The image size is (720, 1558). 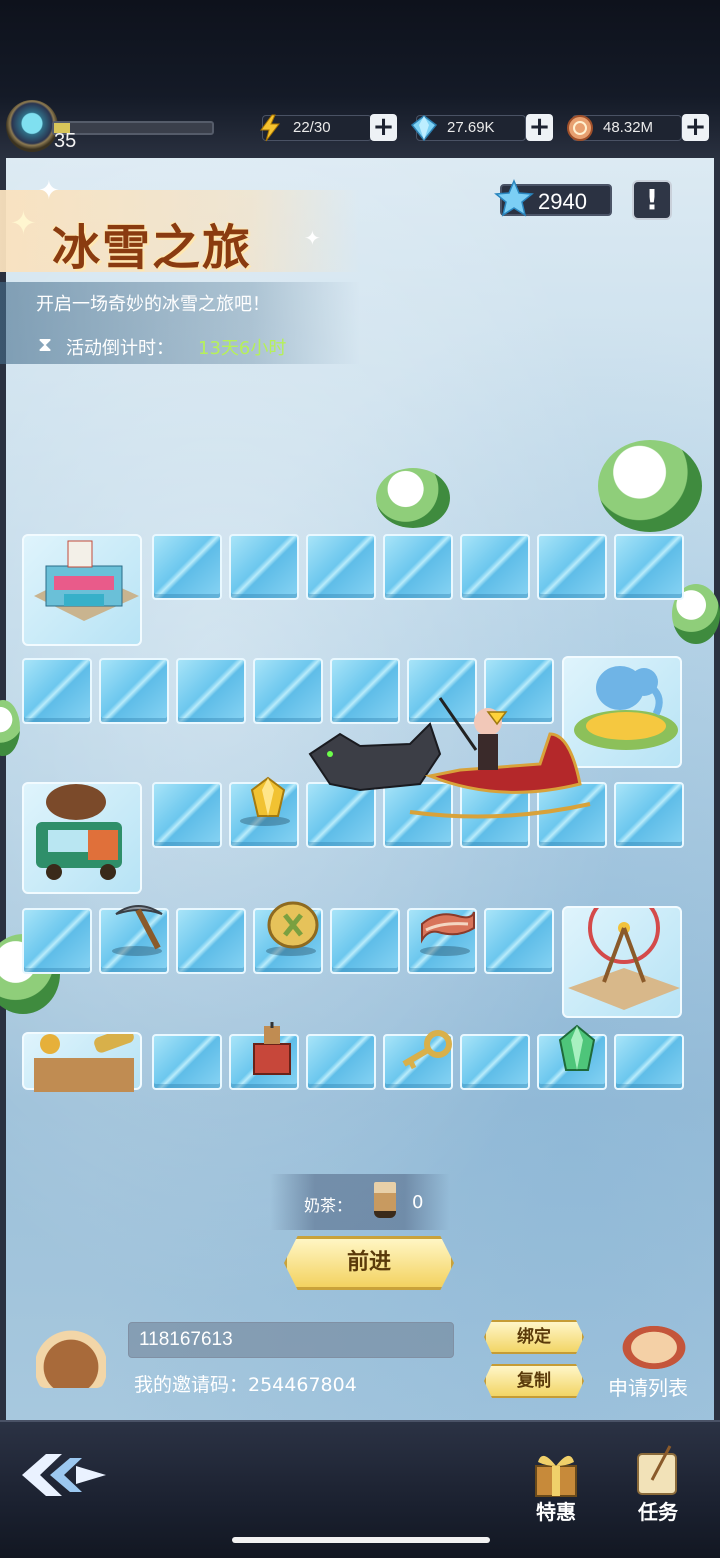 What do you see at coordinates (424, 128) in the screenshot?
I see `diamond-icon` at bounding box center [424, 128].